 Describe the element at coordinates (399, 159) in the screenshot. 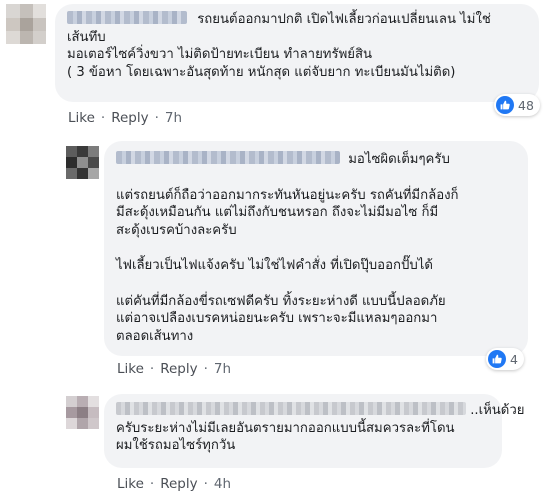

I see `comment-line: มอไซผิดเต็มๆครับ` at that location.